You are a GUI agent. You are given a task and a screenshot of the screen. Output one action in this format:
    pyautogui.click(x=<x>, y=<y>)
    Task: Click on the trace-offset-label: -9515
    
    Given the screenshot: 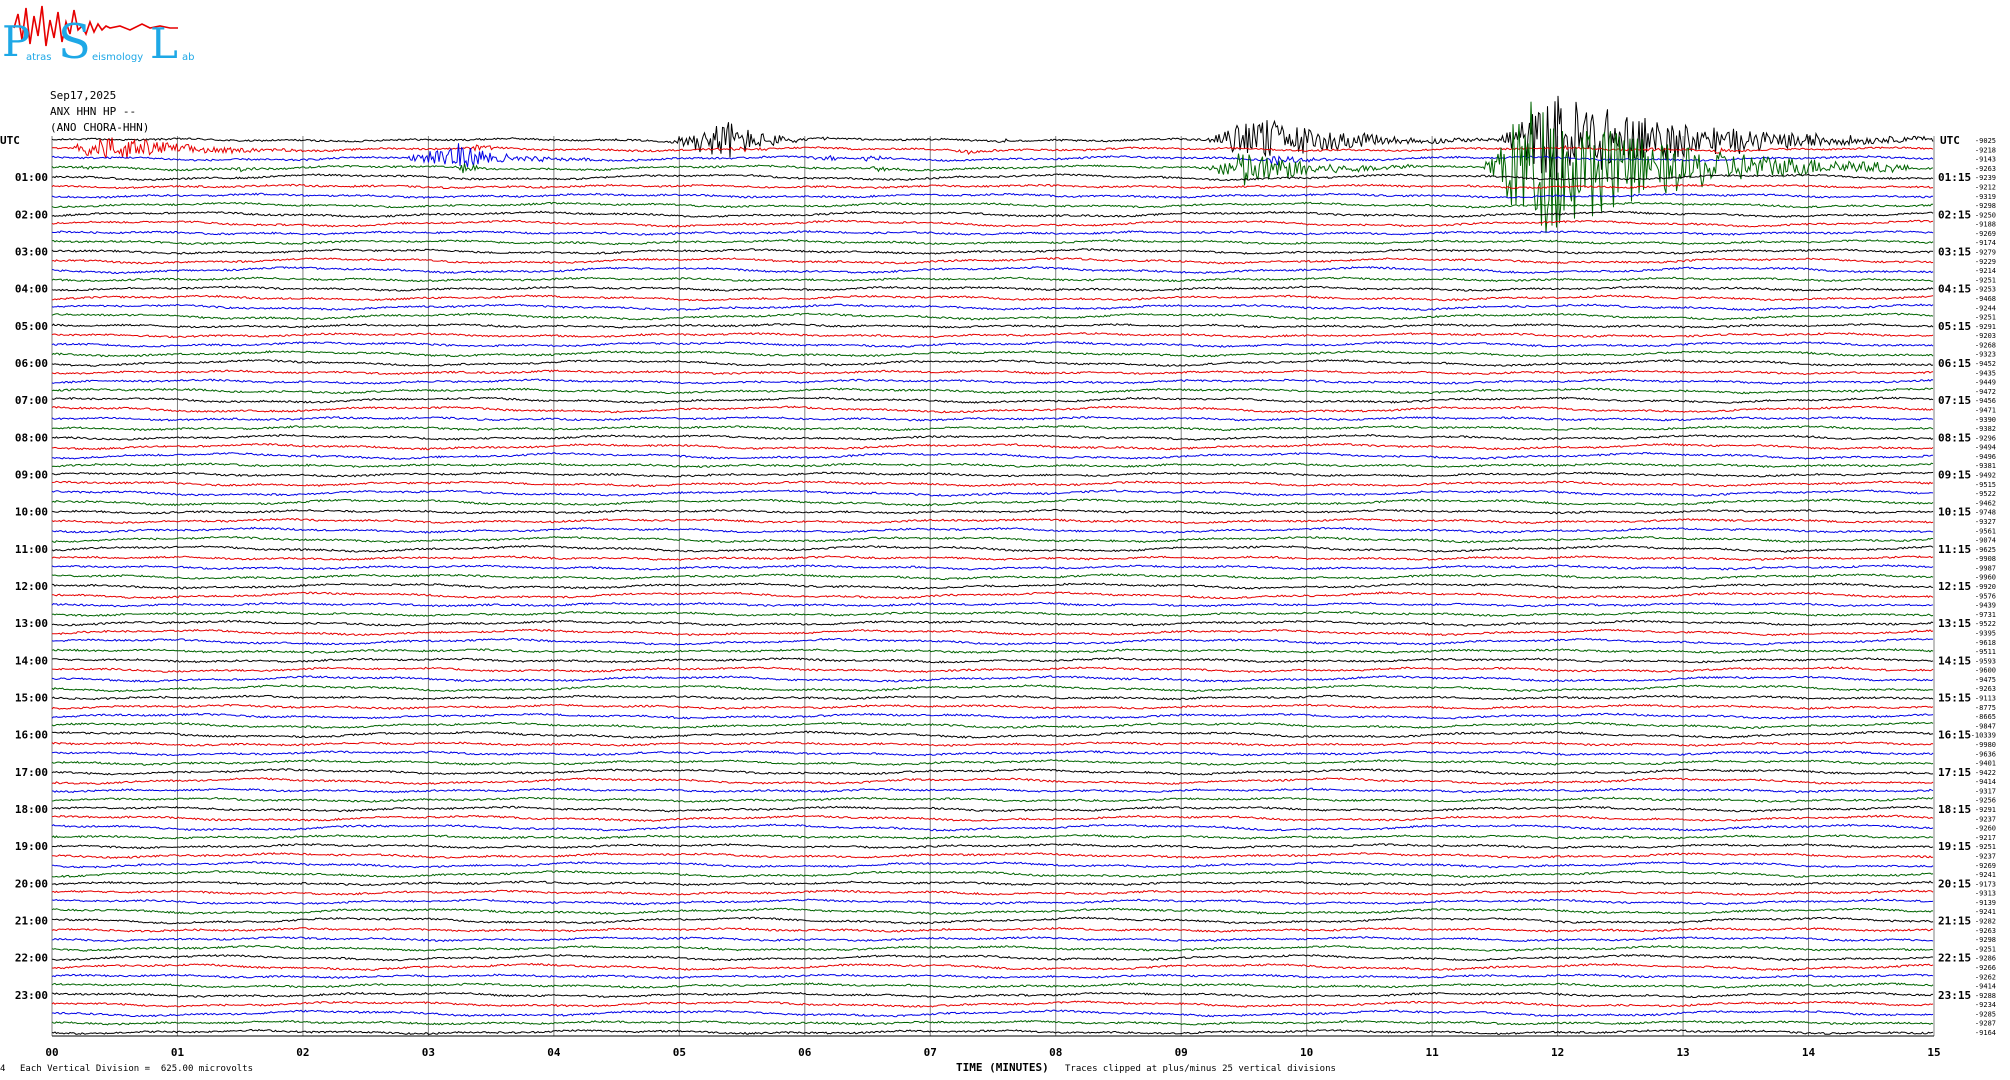 What is the action you would take?
    pyautogui.click(x=1985, y=485)
    